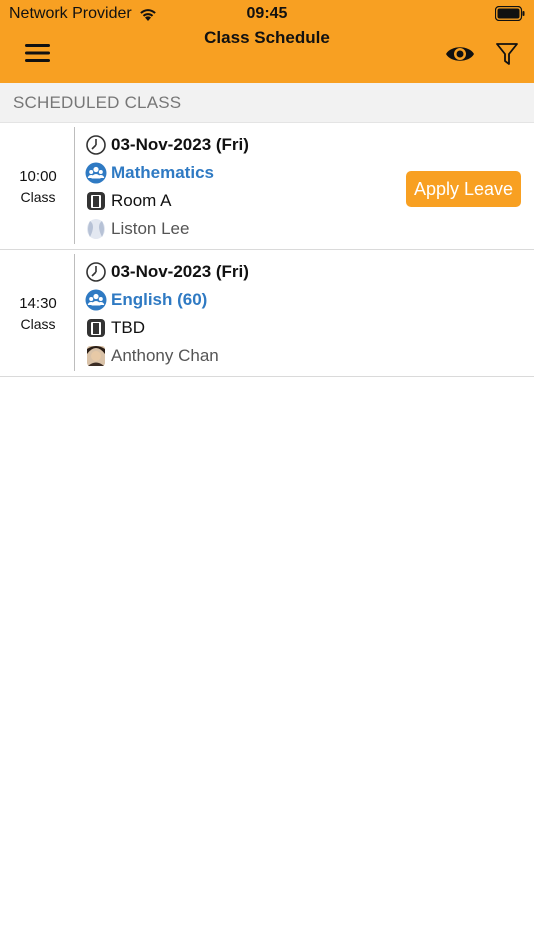 The height and width of the screenshot is (950, 534). I want to click on class-teacher: Liston Lee, so click(150, 228).